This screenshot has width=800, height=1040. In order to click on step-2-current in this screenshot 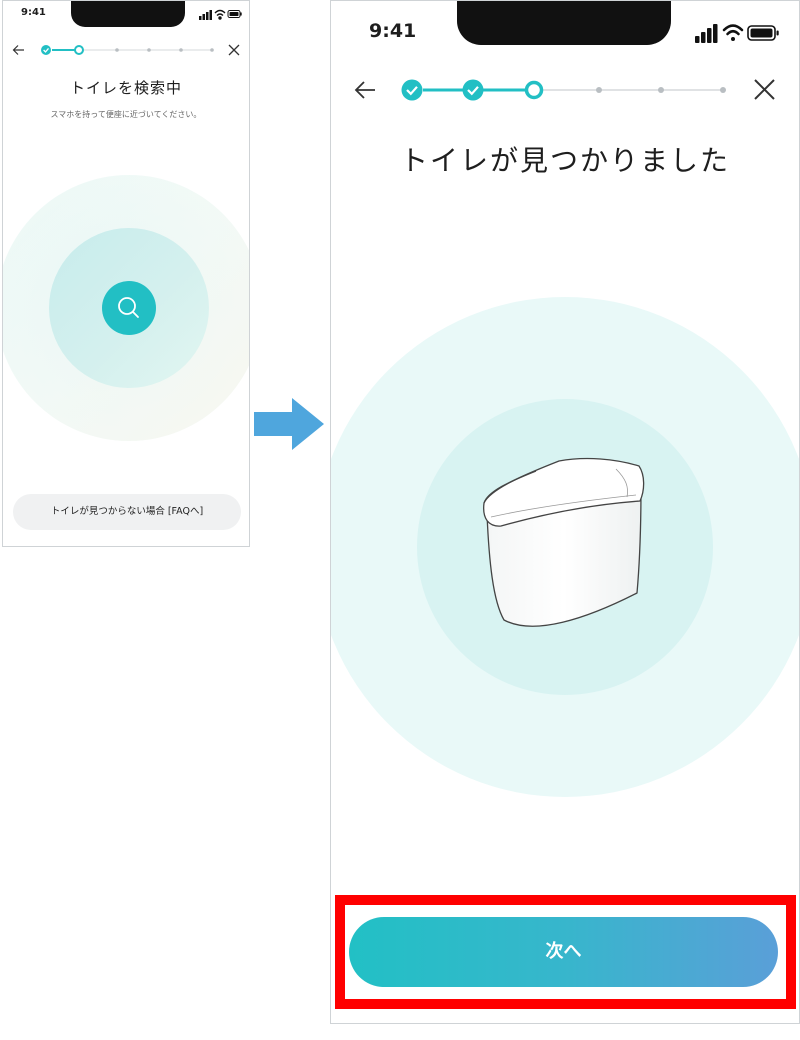, I will do `click(79, 50)`.